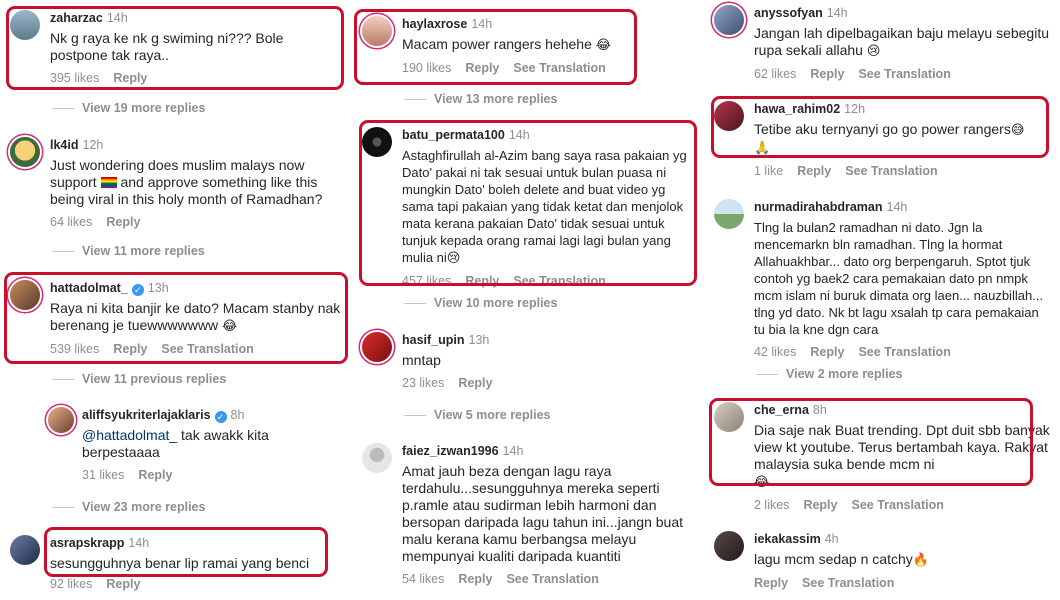  What do you see at coordinates (771, 505) in the screenshot?
I see `likes-count: 2 likes` at bounding box center [771, 505].